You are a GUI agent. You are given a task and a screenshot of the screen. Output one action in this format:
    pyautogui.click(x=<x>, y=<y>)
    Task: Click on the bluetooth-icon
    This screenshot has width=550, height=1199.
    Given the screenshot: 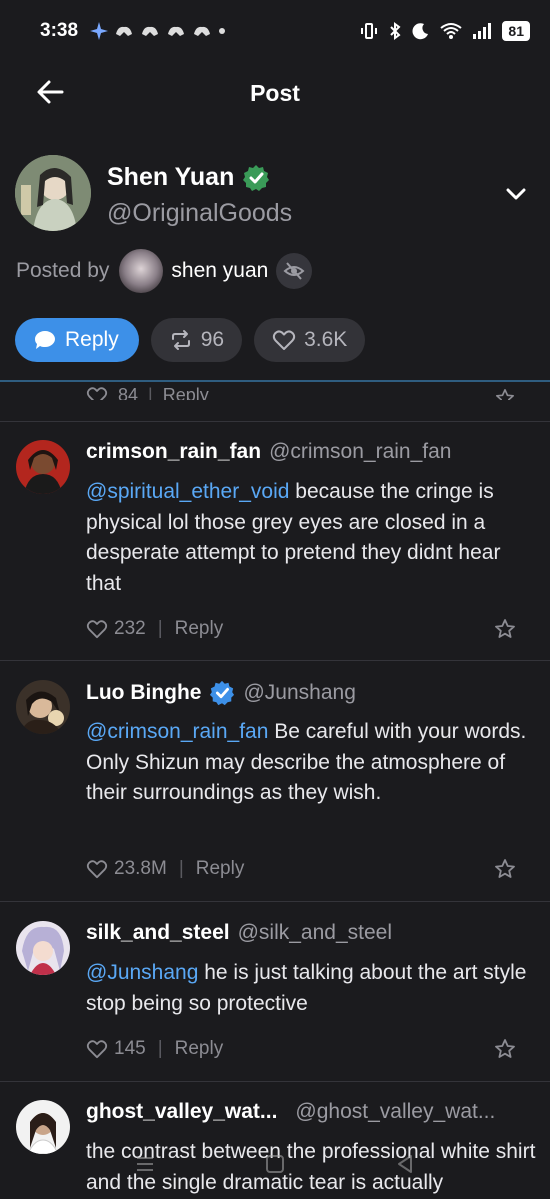 What is the action you would take?
    pyautogui.click(x=395, y=31)
    